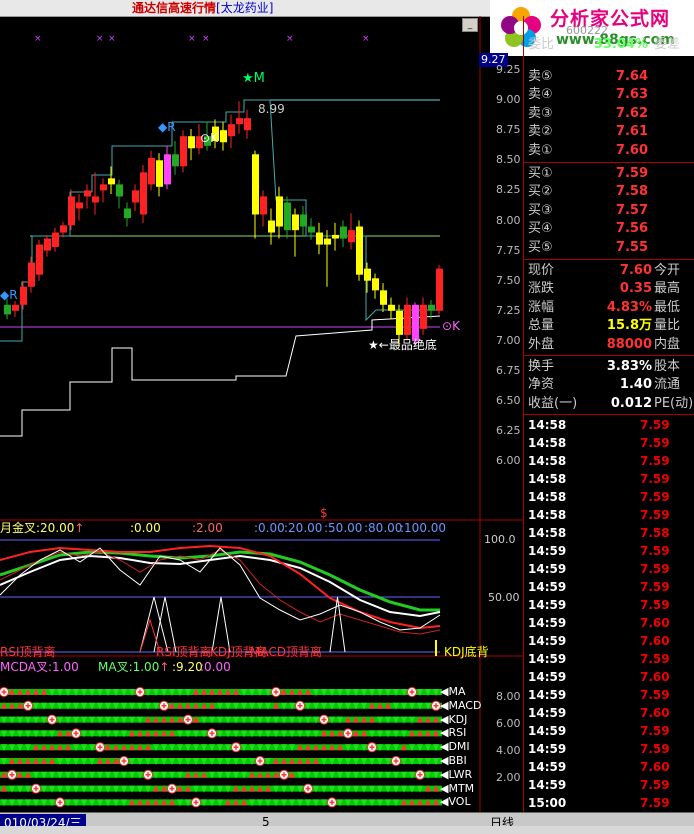 The image size is (694, 834). What do you see at coordinates (167, 127) in the screenshot?
I see `r-marker-1: ◆R` at bounding box center [167, 127].